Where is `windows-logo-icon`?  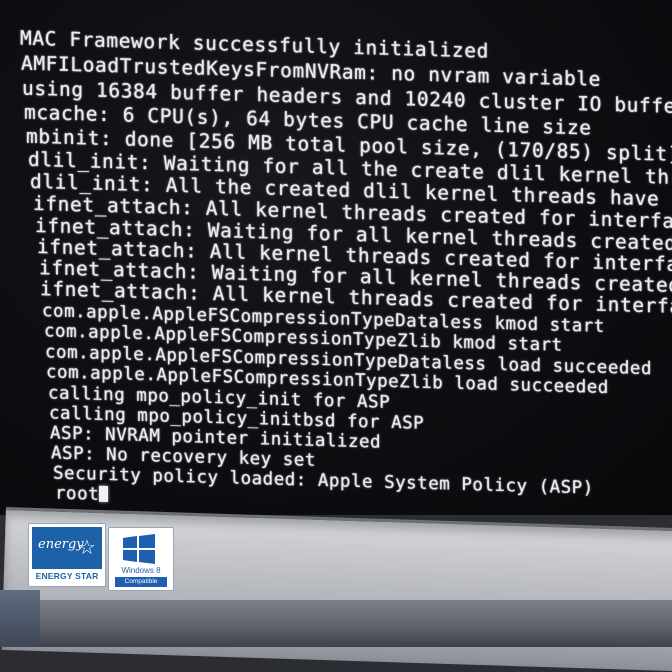
windows-logo-icon is located at coordinates (139, 549).